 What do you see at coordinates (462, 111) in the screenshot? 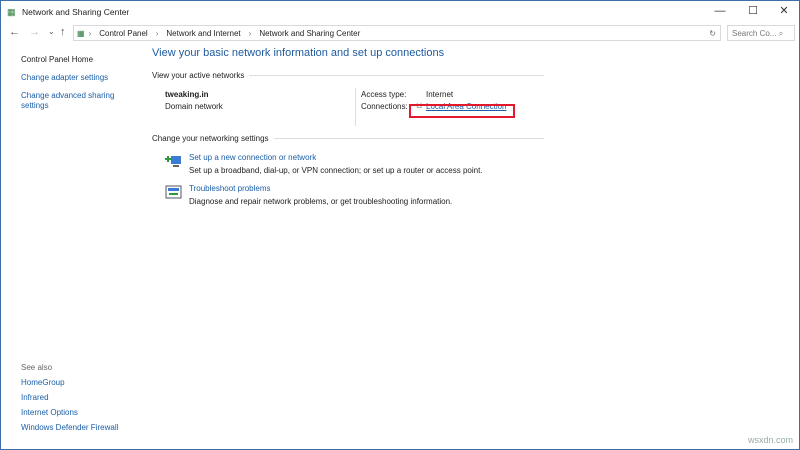
I see `highlight-box` at bounding box center [462, 111].